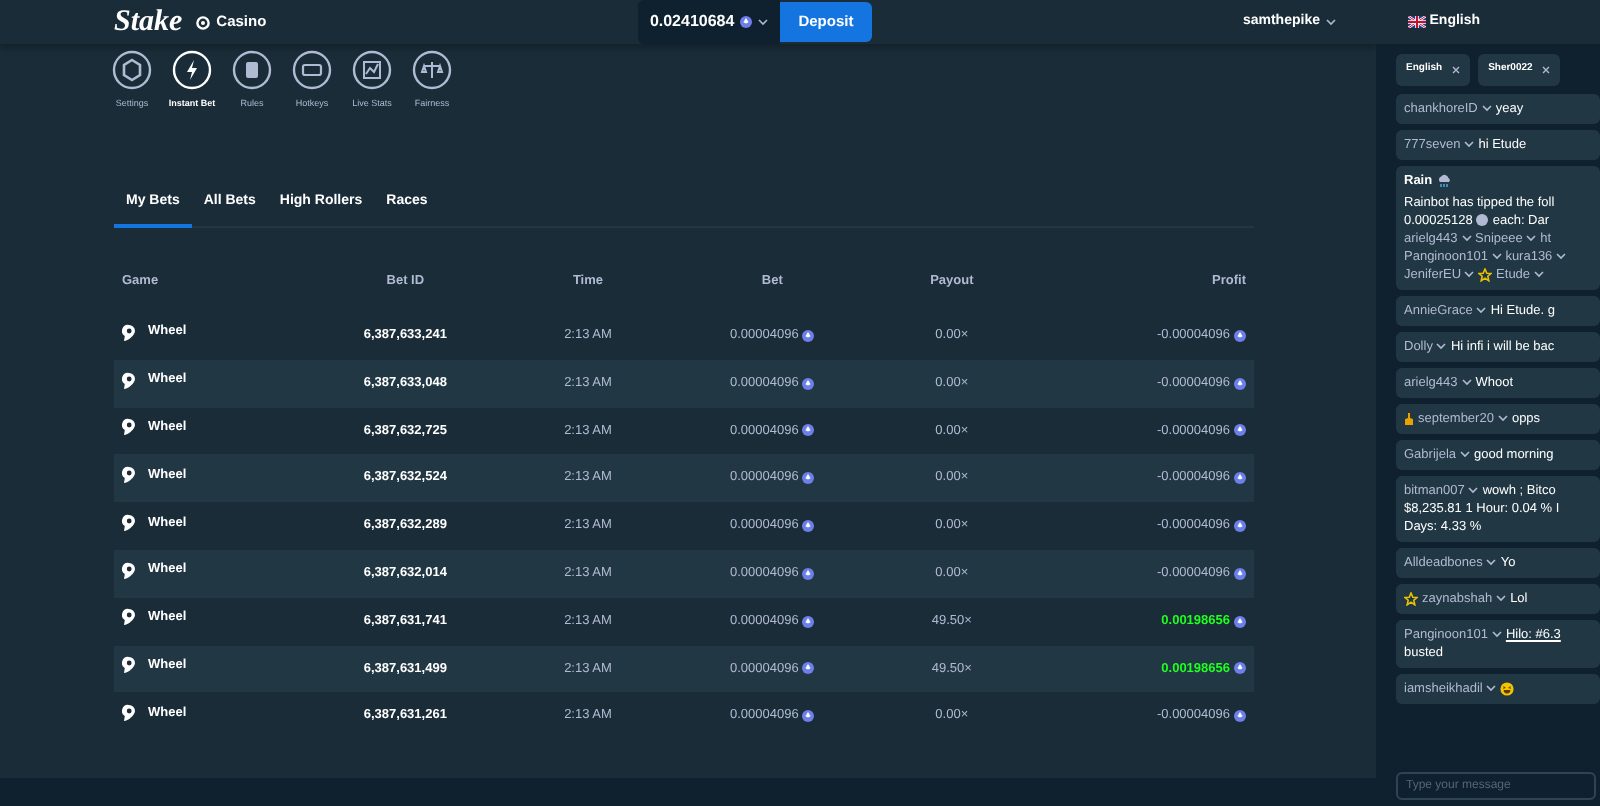 The width and height of the screenshot is (1600, 806). Describe the element at coordinates (148, 22) in the screenshot. I see `logo: Stake` at that location.